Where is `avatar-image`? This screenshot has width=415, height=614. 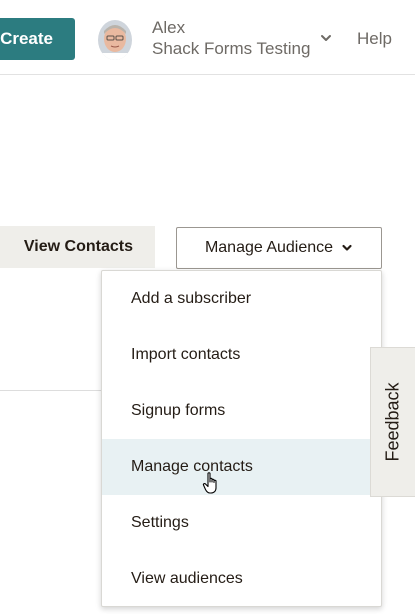
avatar-image is located at coordinates (115, 40).